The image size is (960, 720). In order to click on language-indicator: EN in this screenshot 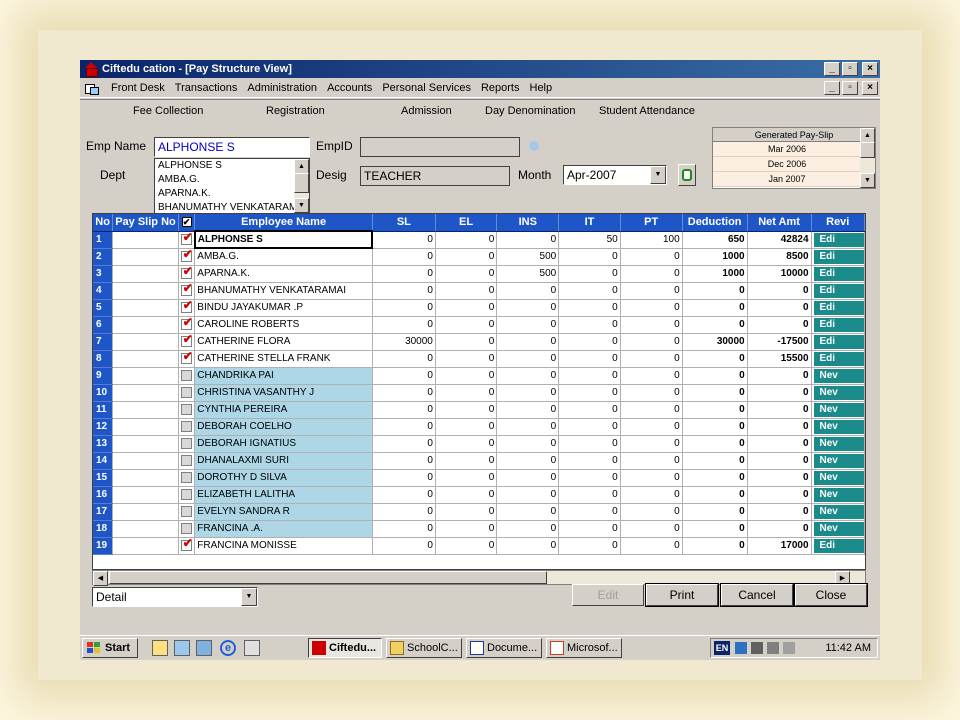, I will do `click(722, 648)`.